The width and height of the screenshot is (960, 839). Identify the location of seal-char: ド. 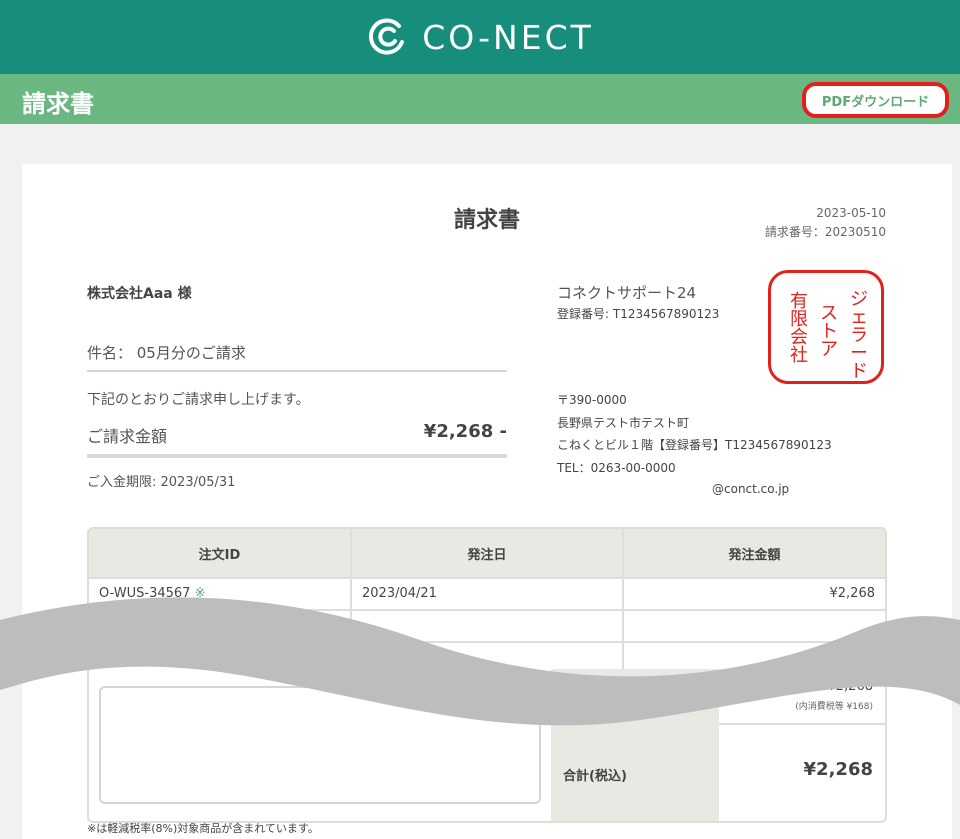
(859, 371).